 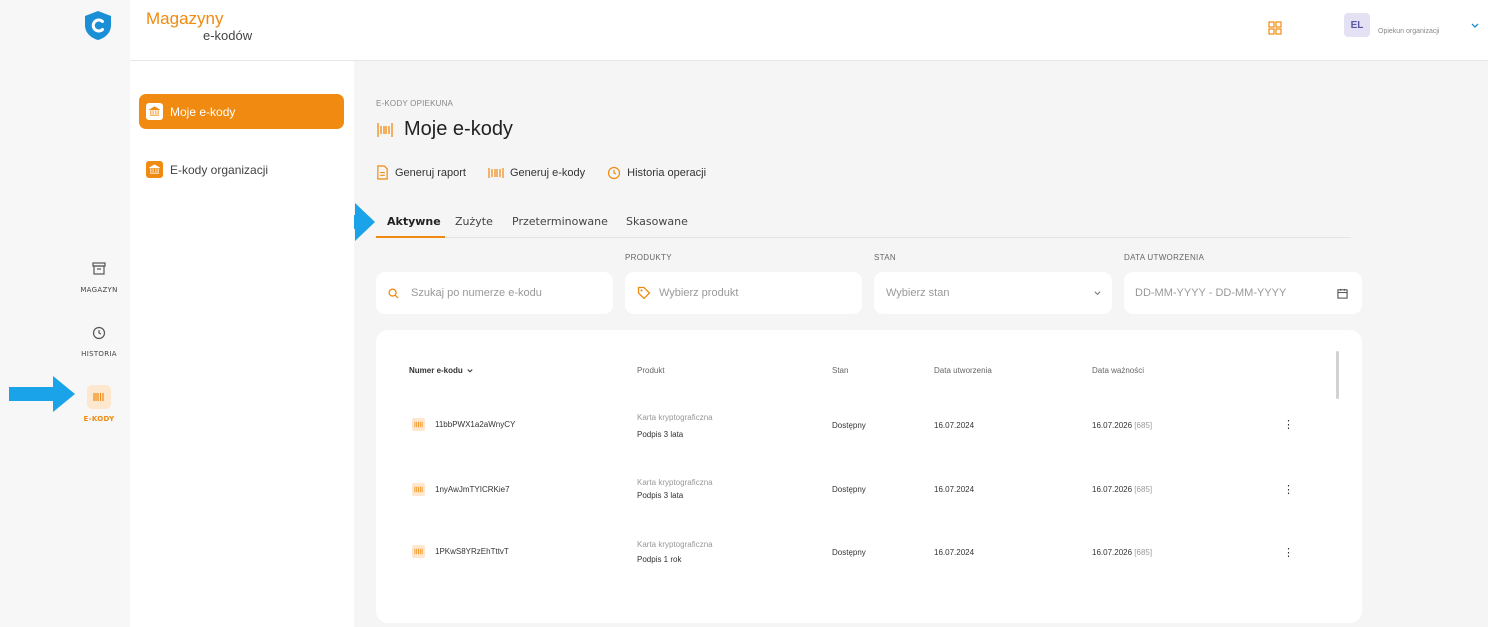 I want to click on rail-label-magazyn: MAGAZYN, so click(x=99, y=290).